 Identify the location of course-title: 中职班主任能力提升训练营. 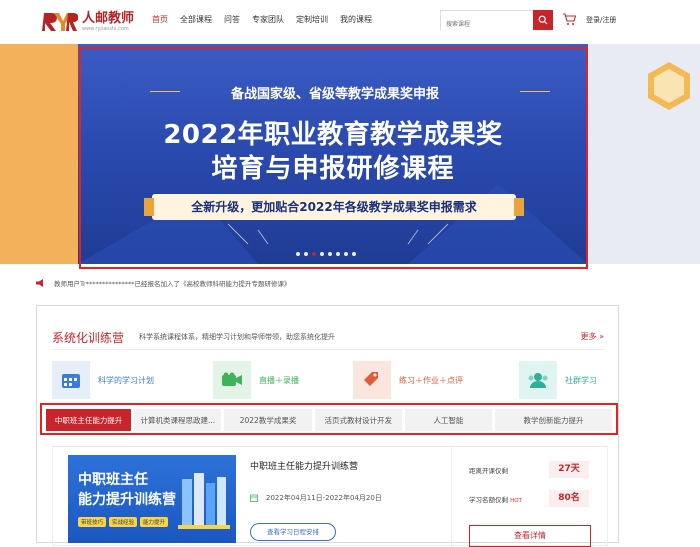
(304, 465).